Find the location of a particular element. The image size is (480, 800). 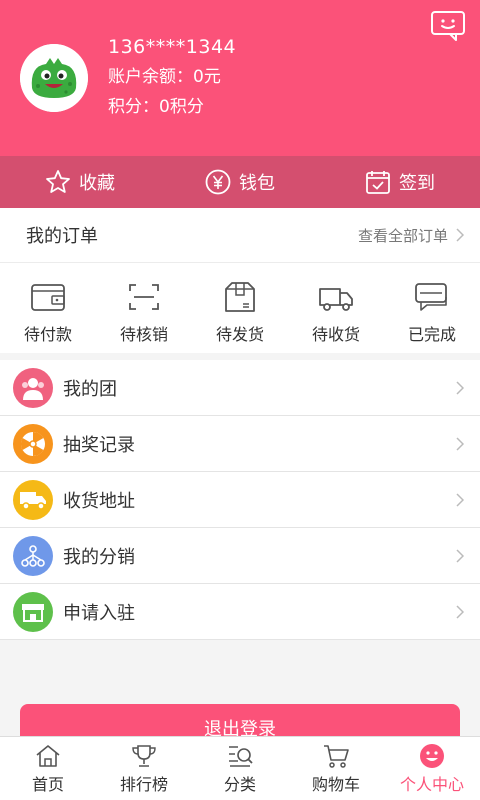

favorites-button: 收藏 is located at coordinates (80, 182).